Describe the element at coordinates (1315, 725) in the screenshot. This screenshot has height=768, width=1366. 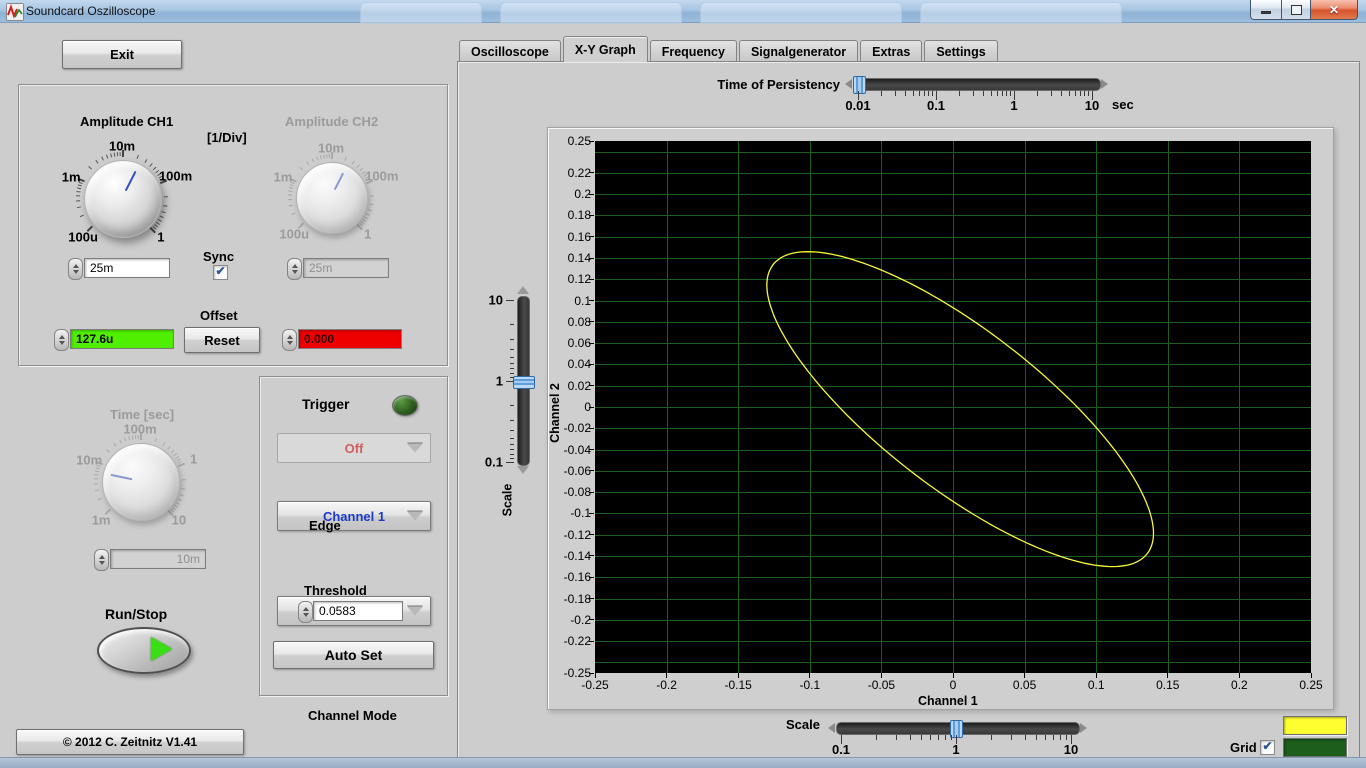
I see `trace-color-swatch` at that location.